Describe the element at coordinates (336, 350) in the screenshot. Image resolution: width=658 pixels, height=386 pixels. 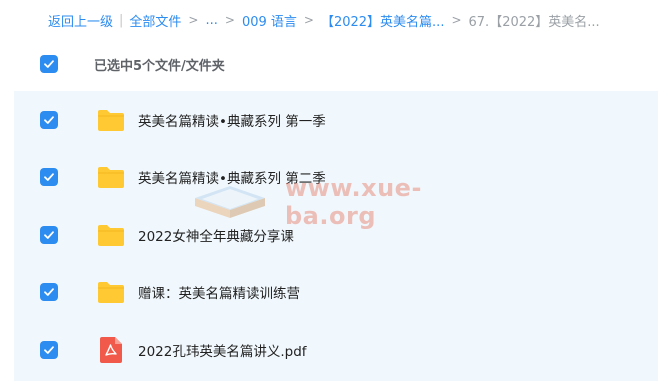
I see `file-row: 2022孔玮英美名篇讲义.pdf` at that location.